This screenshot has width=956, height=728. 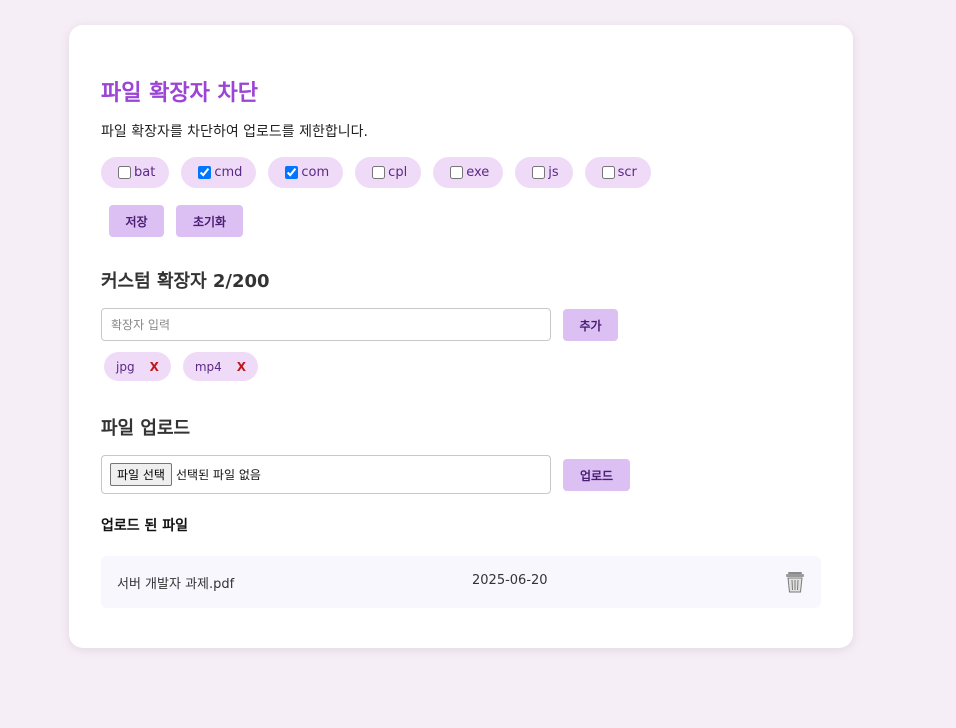 What do you see at coordinates (137, 366) in the screenshot?
I see `custom-tag-jpg: jpg X` at bounding box center [137, 366].